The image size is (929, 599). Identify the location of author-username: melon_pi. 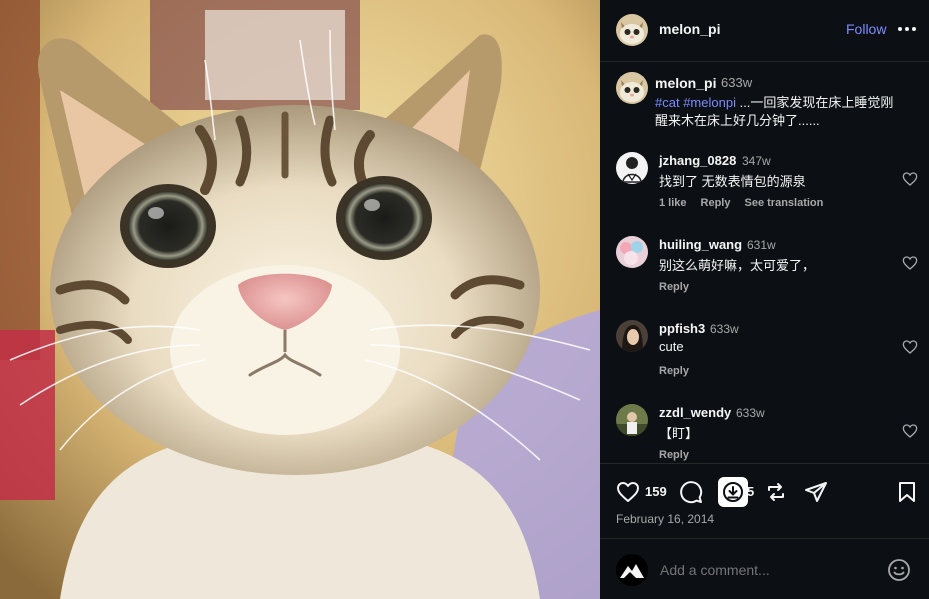
(689, 29).